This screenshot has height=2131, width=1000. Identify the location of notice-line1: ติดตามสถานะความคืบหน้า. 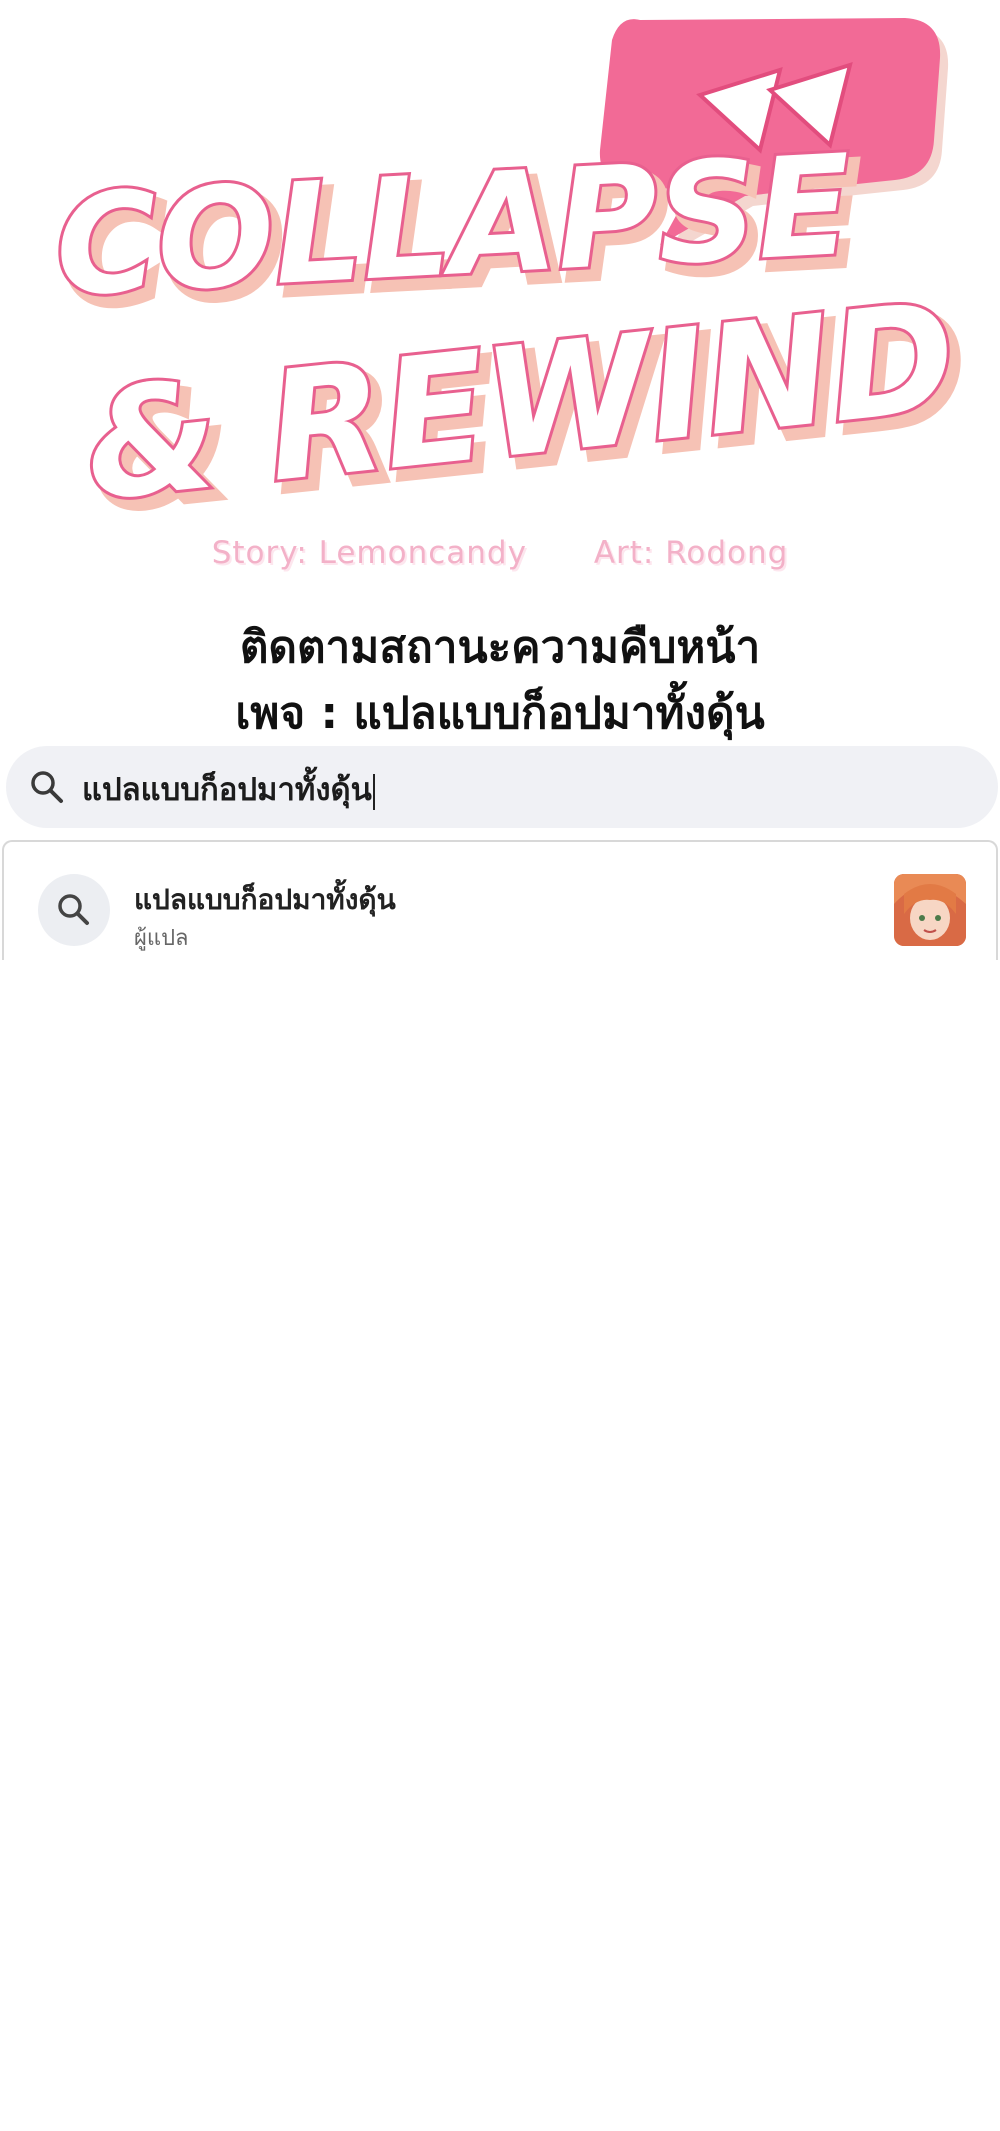
(500, 647).